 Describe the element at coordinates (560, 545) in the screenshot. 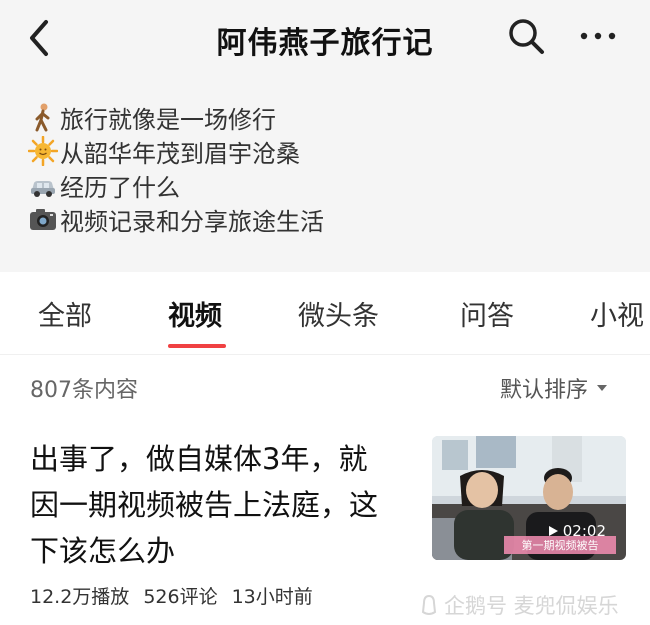

I see `thumbnail-caption: 第一期视频被告` at that location.